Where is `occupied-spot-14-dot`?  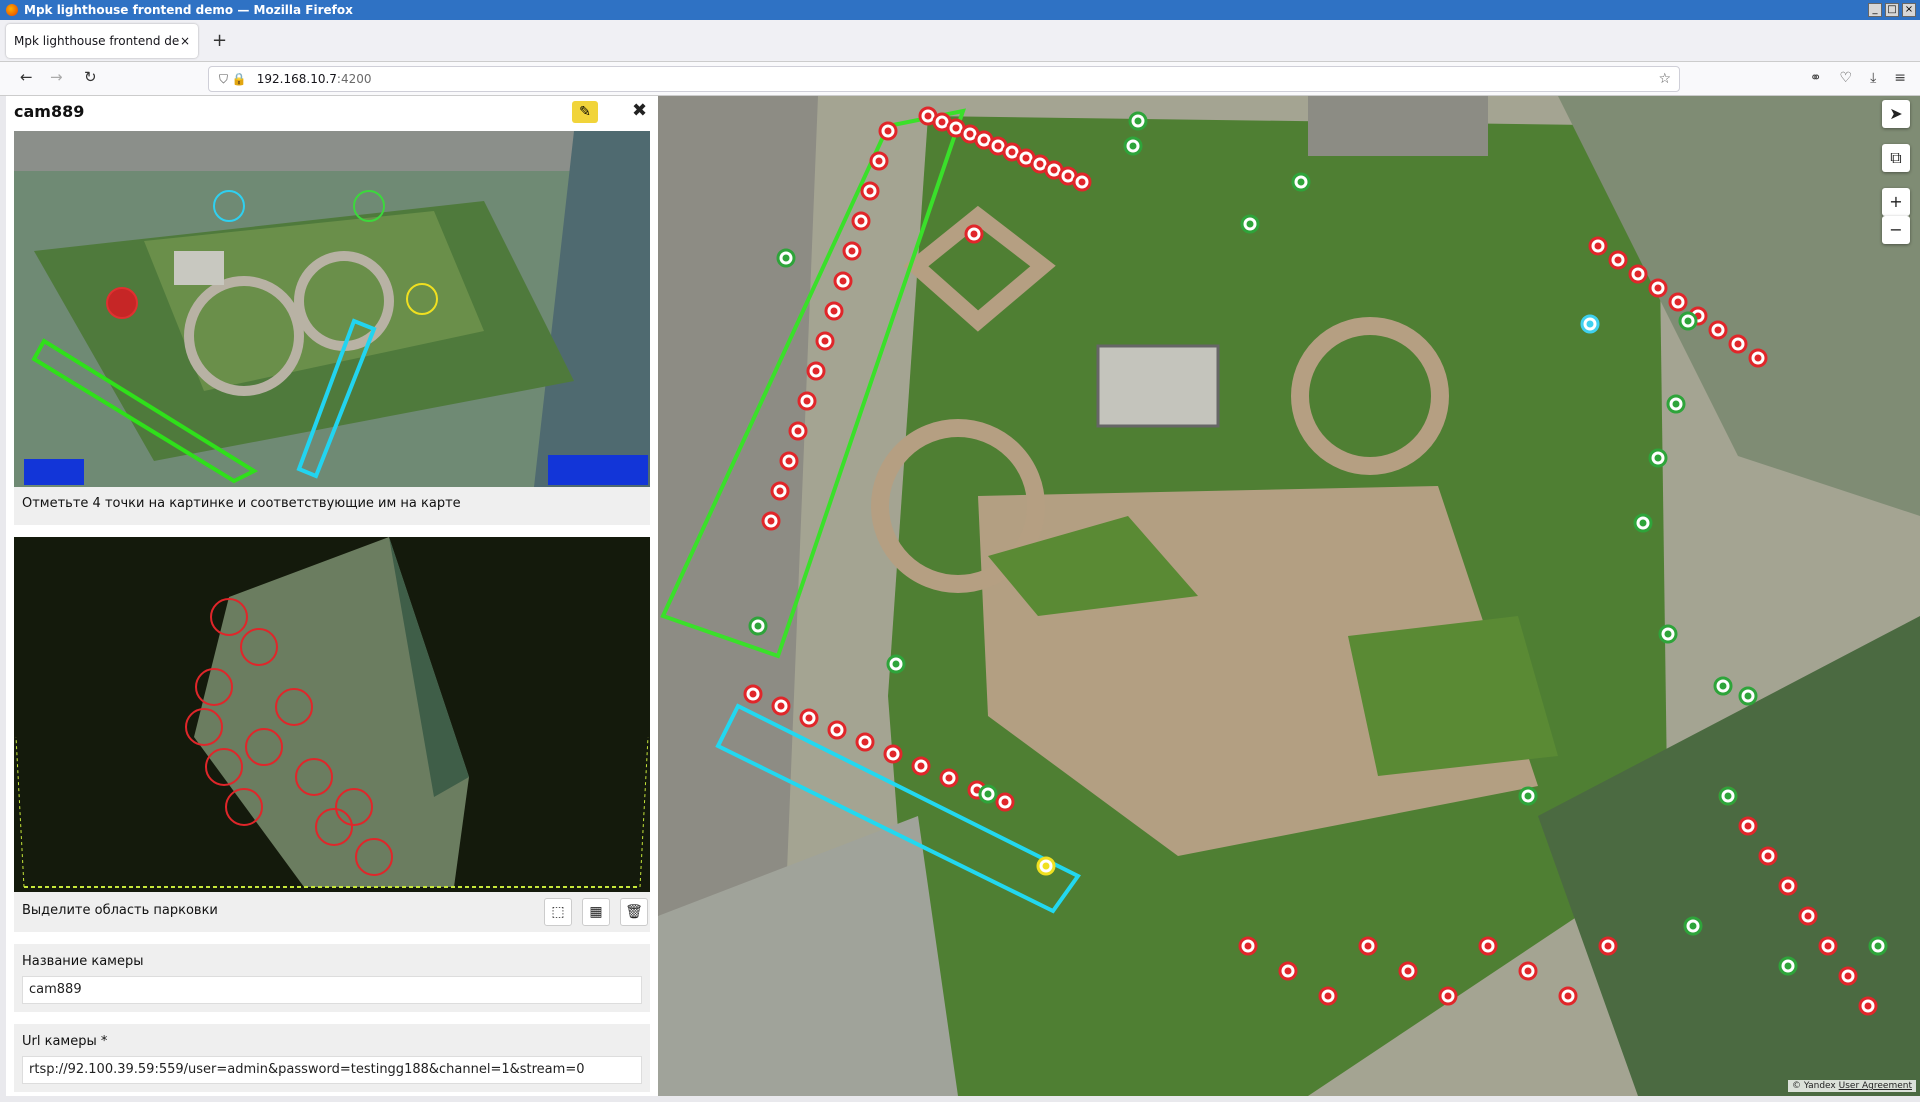
occupied-spot-14-dot is located at coordinates (928, 116).